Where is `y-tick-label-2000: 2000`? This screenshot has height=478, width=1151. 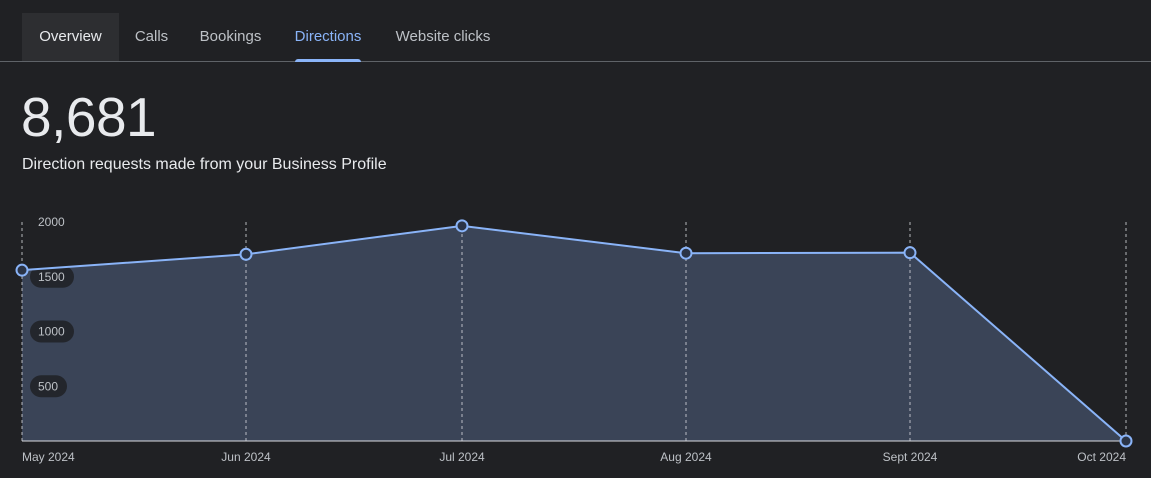 y-tick-label-2000: 2000 is located at coordinates (51, 222).